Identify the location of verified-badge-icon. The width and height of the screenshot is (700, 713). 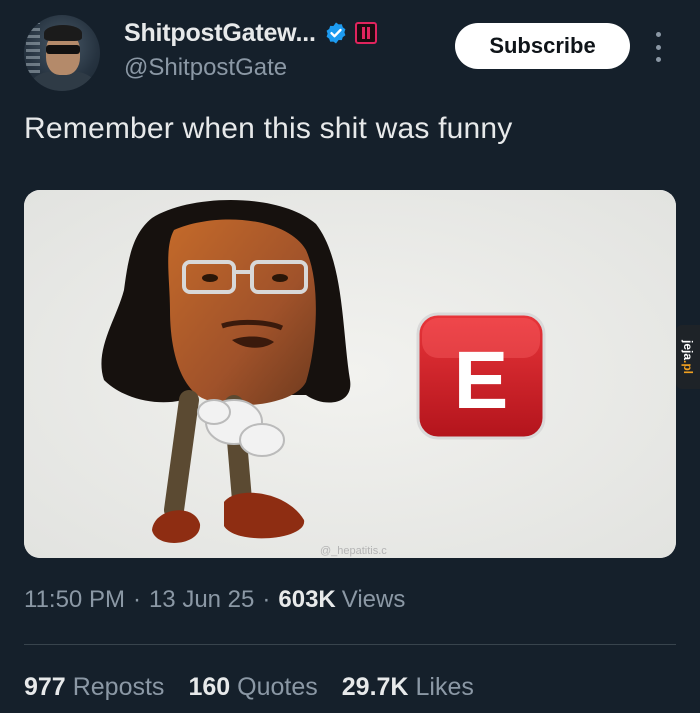
(336, 33).